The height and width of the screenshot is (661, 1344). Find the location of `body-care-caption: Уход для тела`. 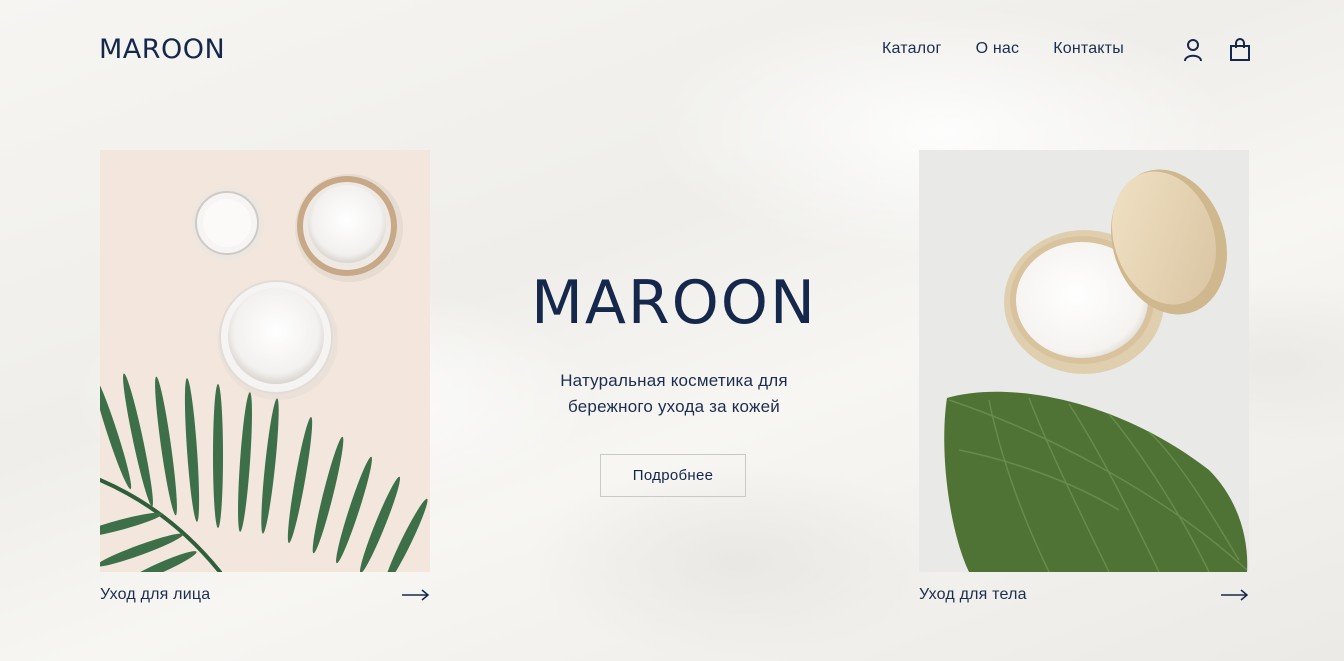

body-care-caption: Уход для тела is located at coordinates (1084, 595).